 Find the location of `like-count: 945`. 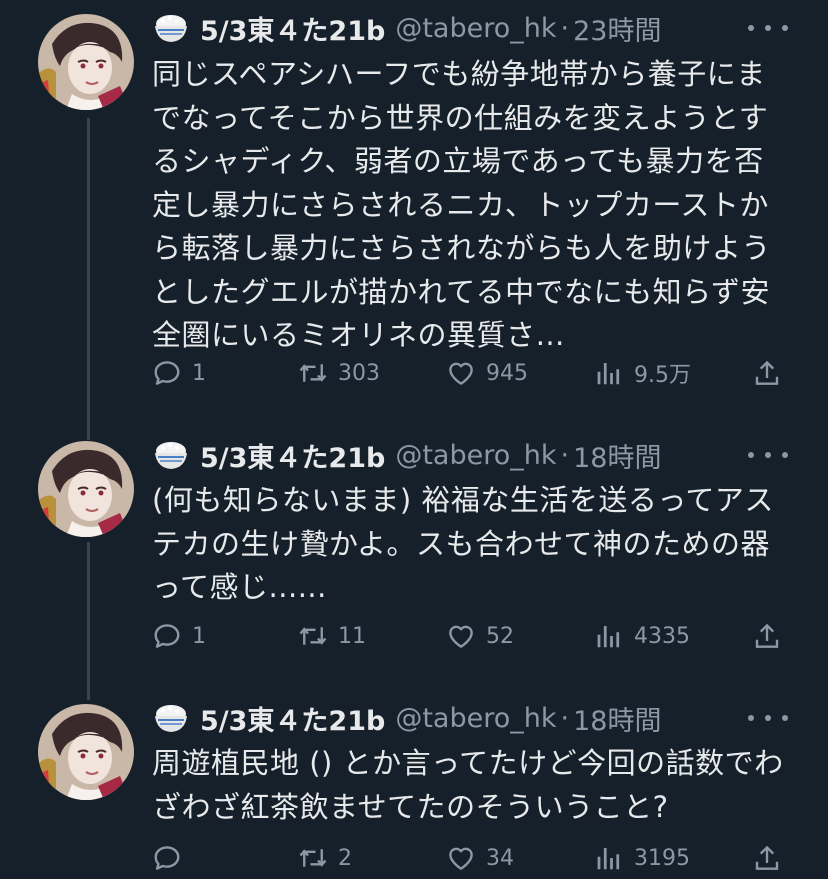

like-count: 945 is located at coordinates (507, 373).